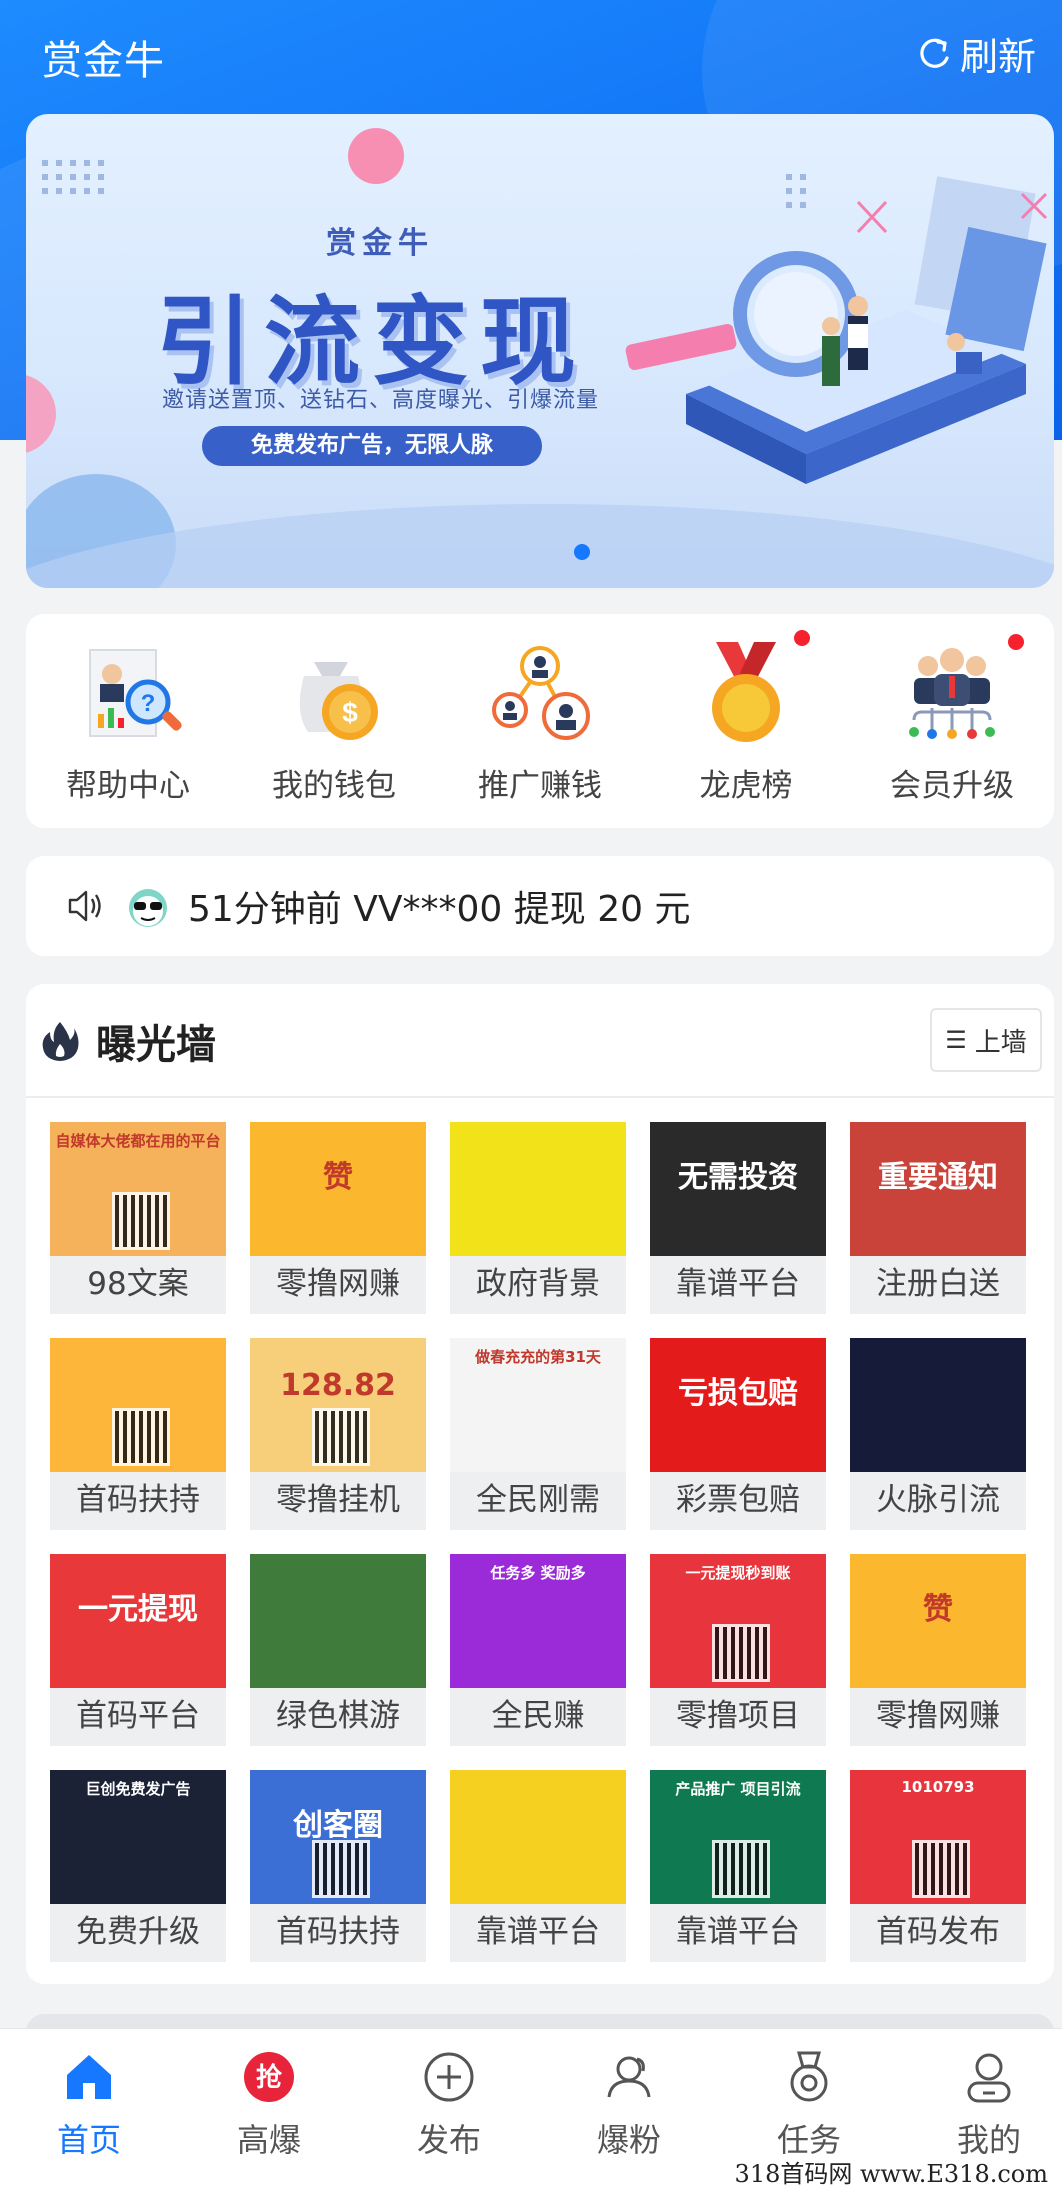 The width and height of the screenshot is (1062, 2193). Describe the element at coordinates (938, 1933) in the screenshot. I see `tile-label: 首码发布` at that location.